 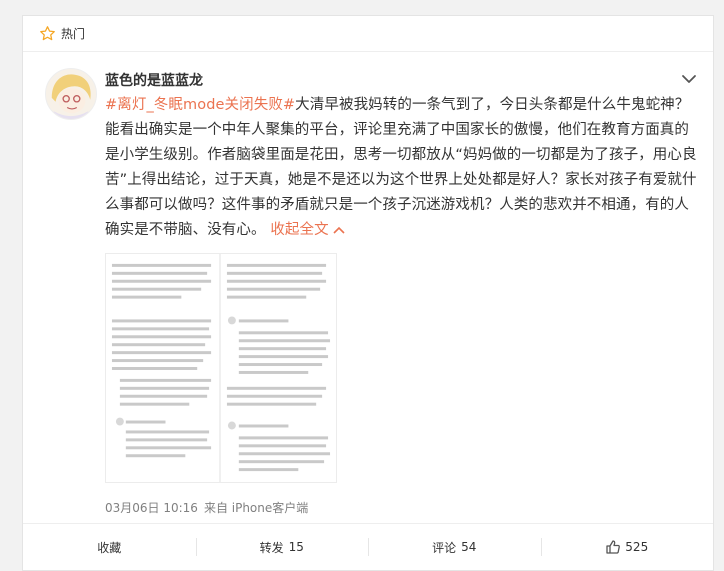 What do you see at coordinates (200, 105) in the screenshot?
I see `topic-link: #离灯_冬眠mode关闭失败#` at bounding box center [200, 105].